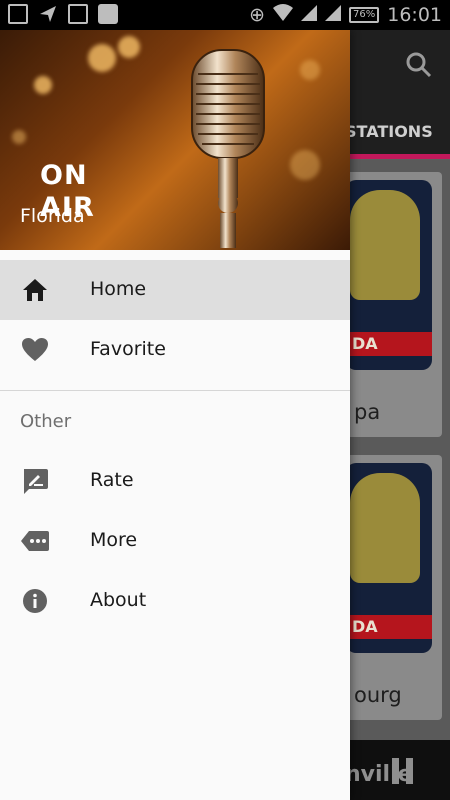  Describe the element at coordinates (175, 541) in the screenshot. I see `menu-item-more: More` at that location.